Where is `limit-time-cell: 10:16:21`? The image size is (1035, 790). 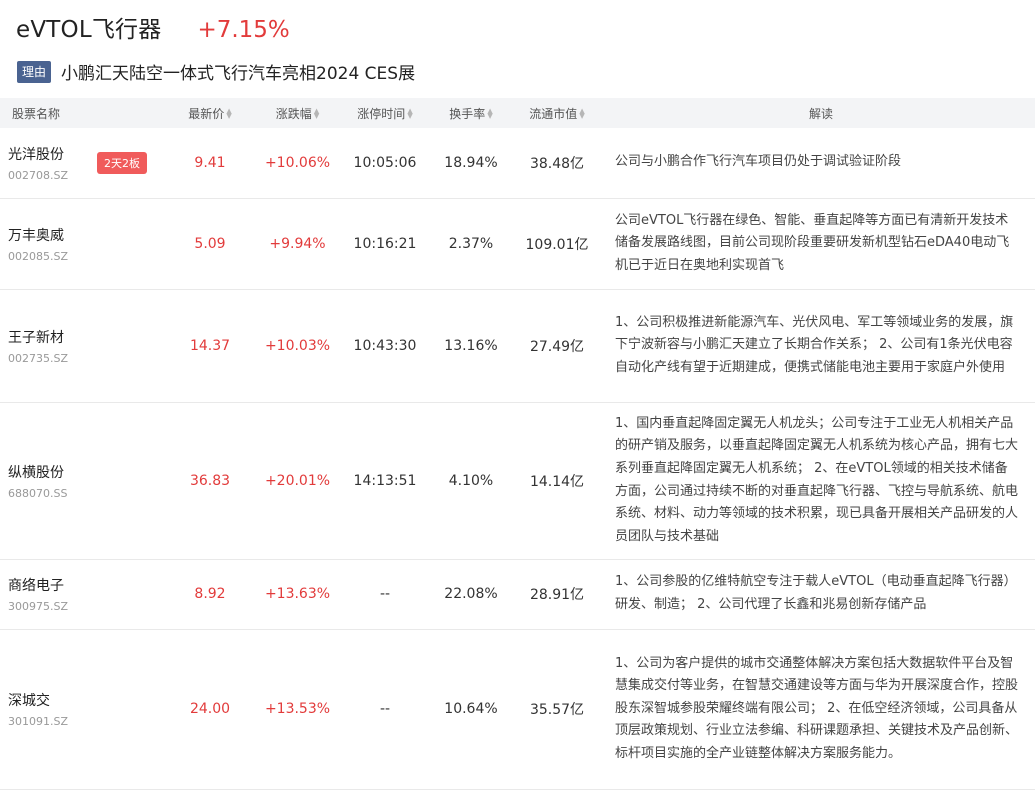 limit-time-cell: 10:16:21 is located at coordinates (385, 243).